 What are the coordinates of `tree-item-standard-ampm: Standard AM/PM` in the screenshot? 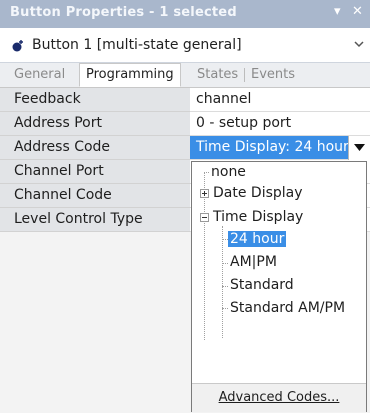 It's located at (287, 308).